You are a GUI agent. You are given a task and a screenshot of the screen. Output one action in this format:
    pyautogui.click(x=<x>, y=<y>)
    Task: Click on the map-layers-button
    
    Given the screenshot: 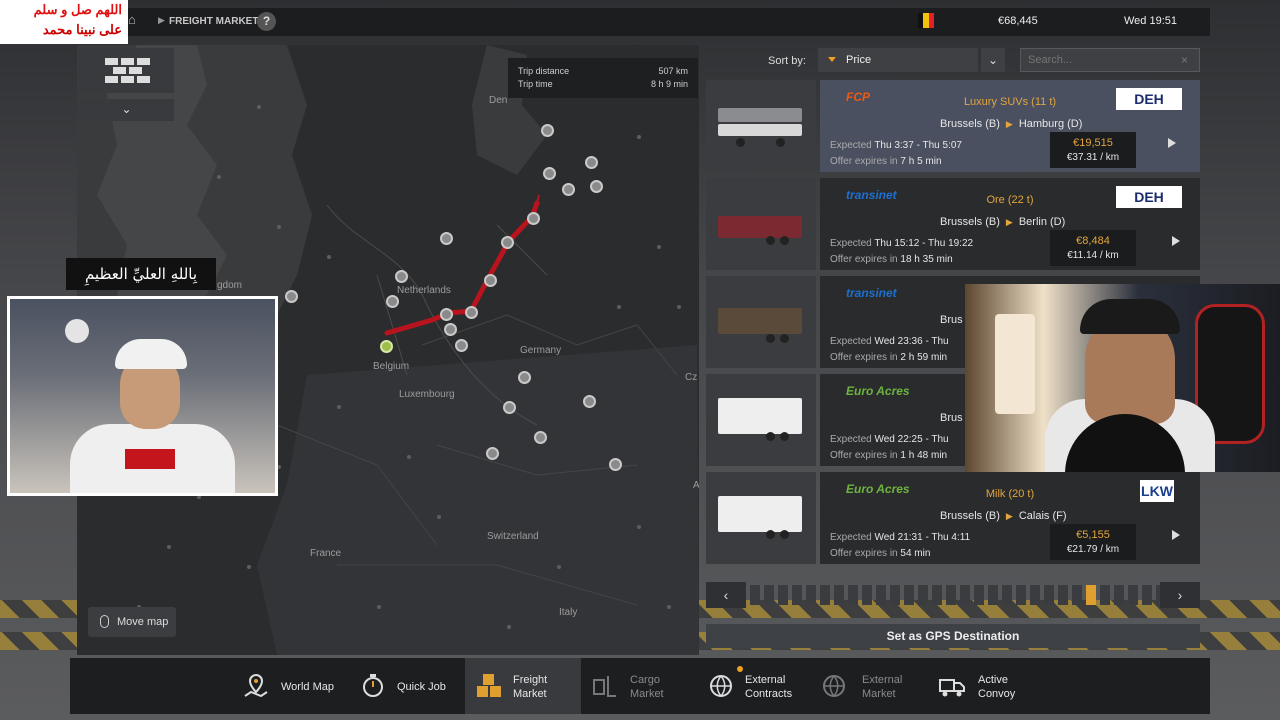 What is the action you would take?
    pyautogui.click(x=126, y=70)
    